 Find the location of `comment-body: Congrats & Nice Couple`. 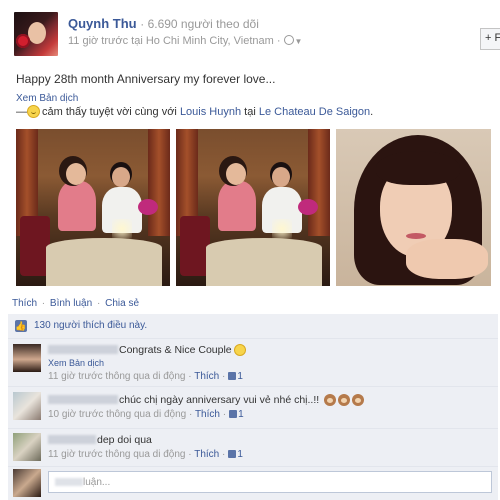

comment-body: Congrats & Nice Couple is located at coordinates (147, 350).